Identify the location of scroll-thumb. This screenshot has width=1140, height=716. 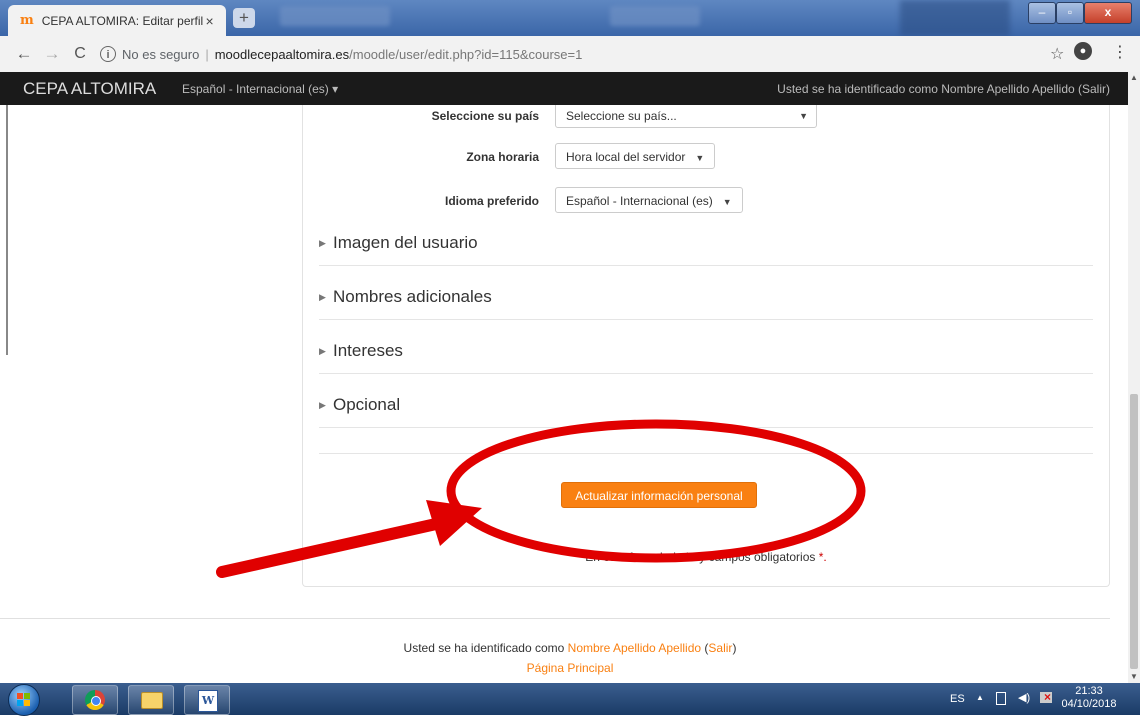
(1134, 531).